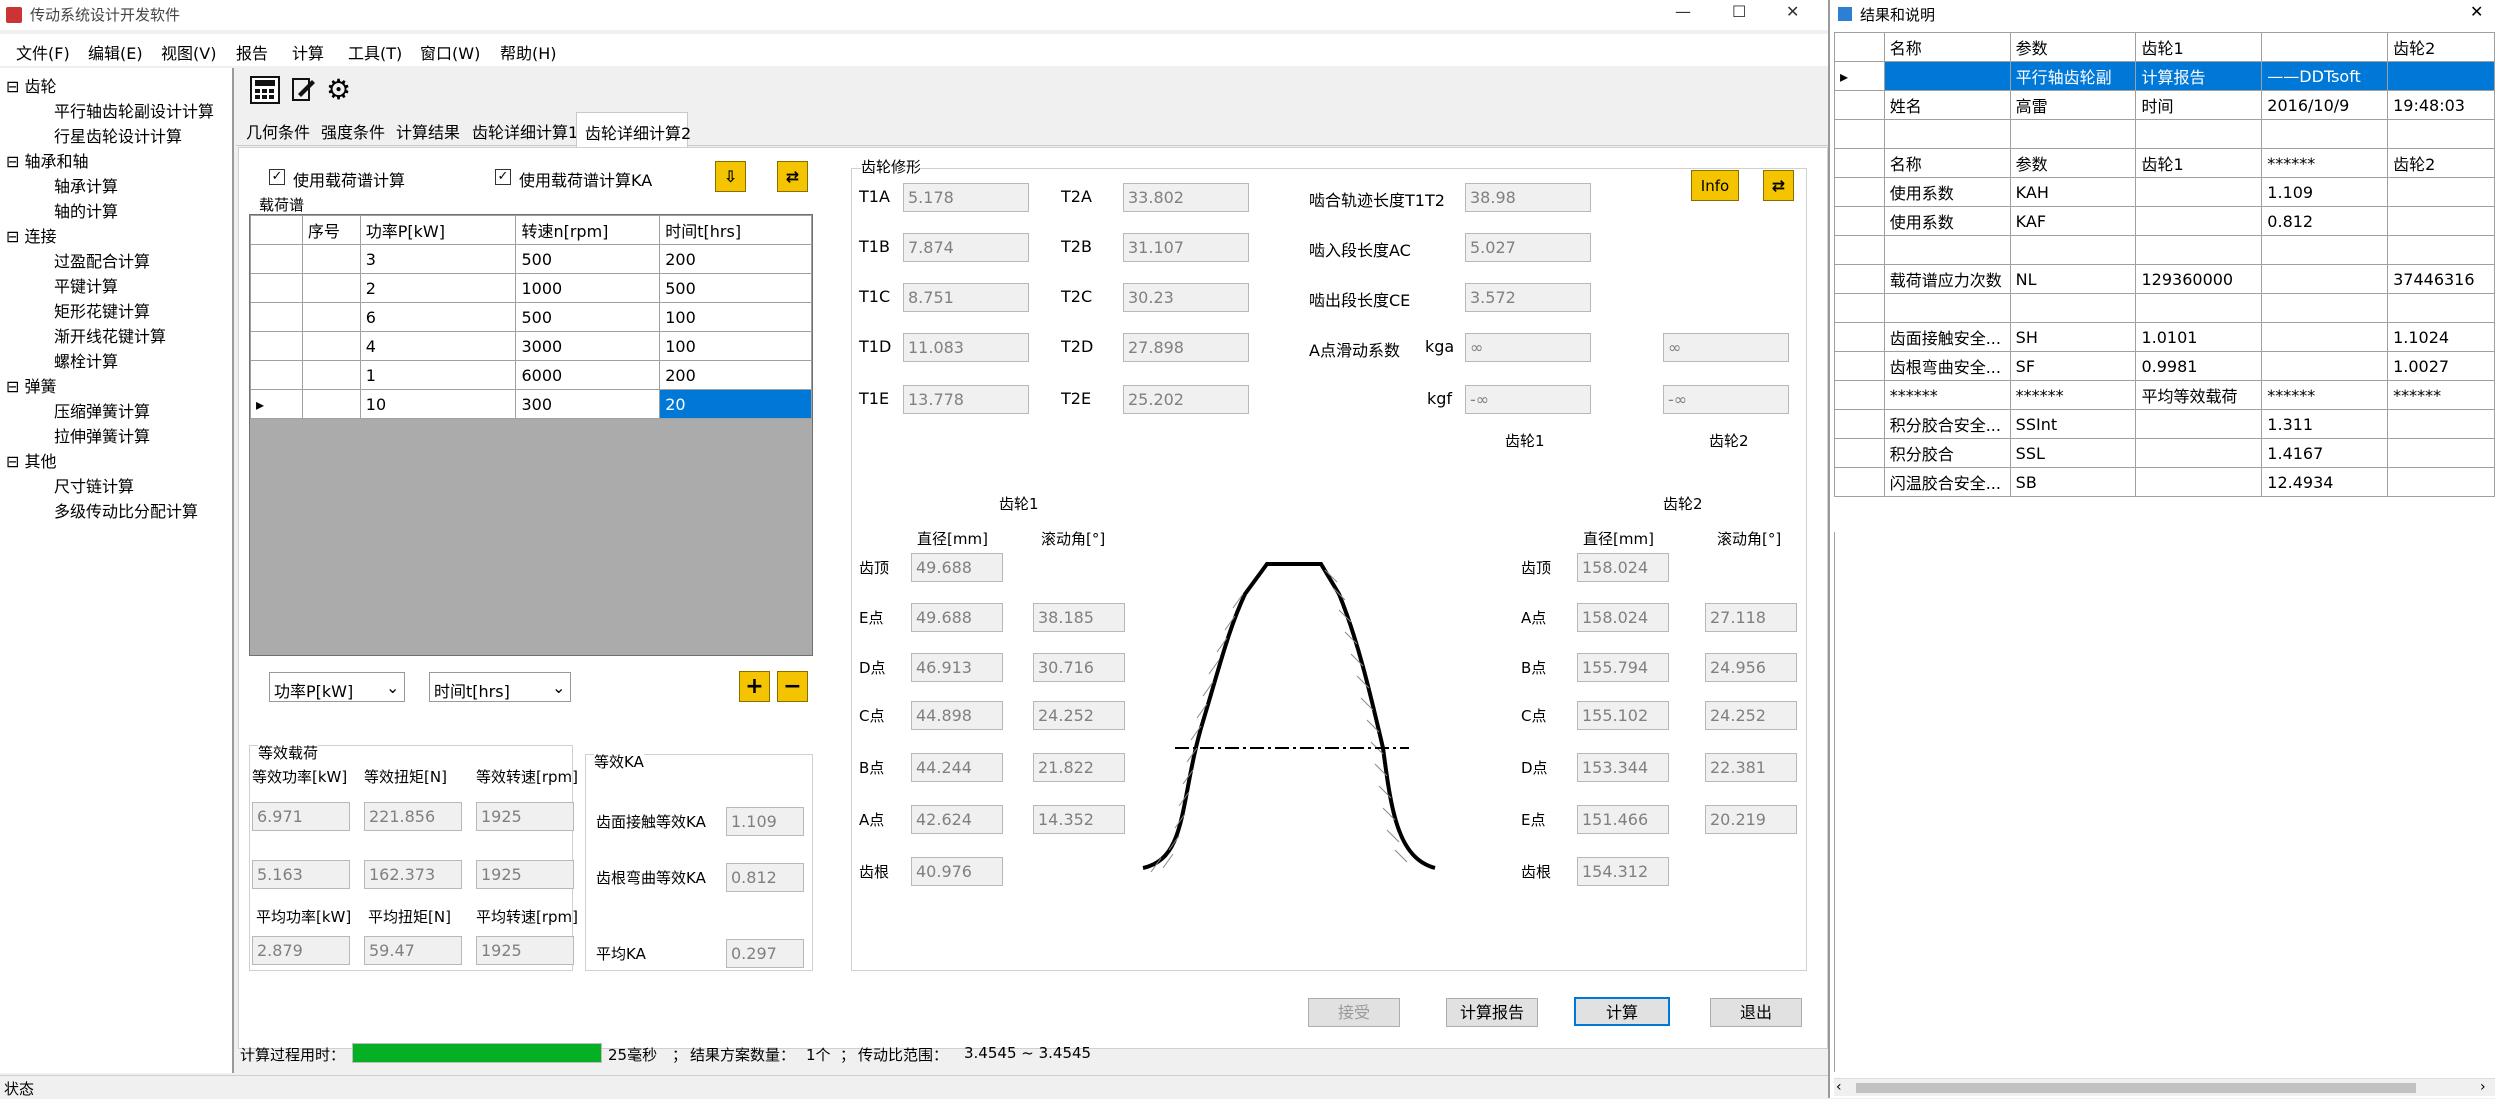  What do you see at coordinates (2164, 221) in the screenshot?
I see `table-row: 使用系数 KAF 0.812` at bounding box center [2164, 221].